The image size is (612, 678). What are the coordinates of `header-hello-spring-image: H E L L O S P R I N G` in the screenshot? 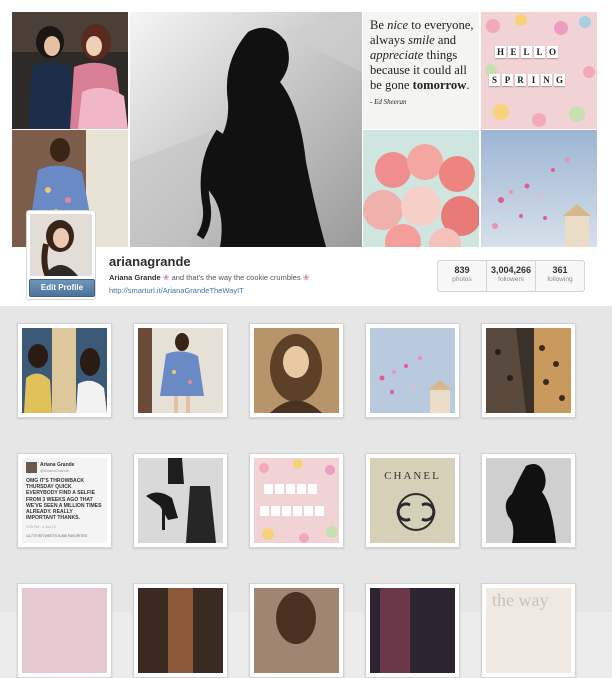 It's located at (539, 70).